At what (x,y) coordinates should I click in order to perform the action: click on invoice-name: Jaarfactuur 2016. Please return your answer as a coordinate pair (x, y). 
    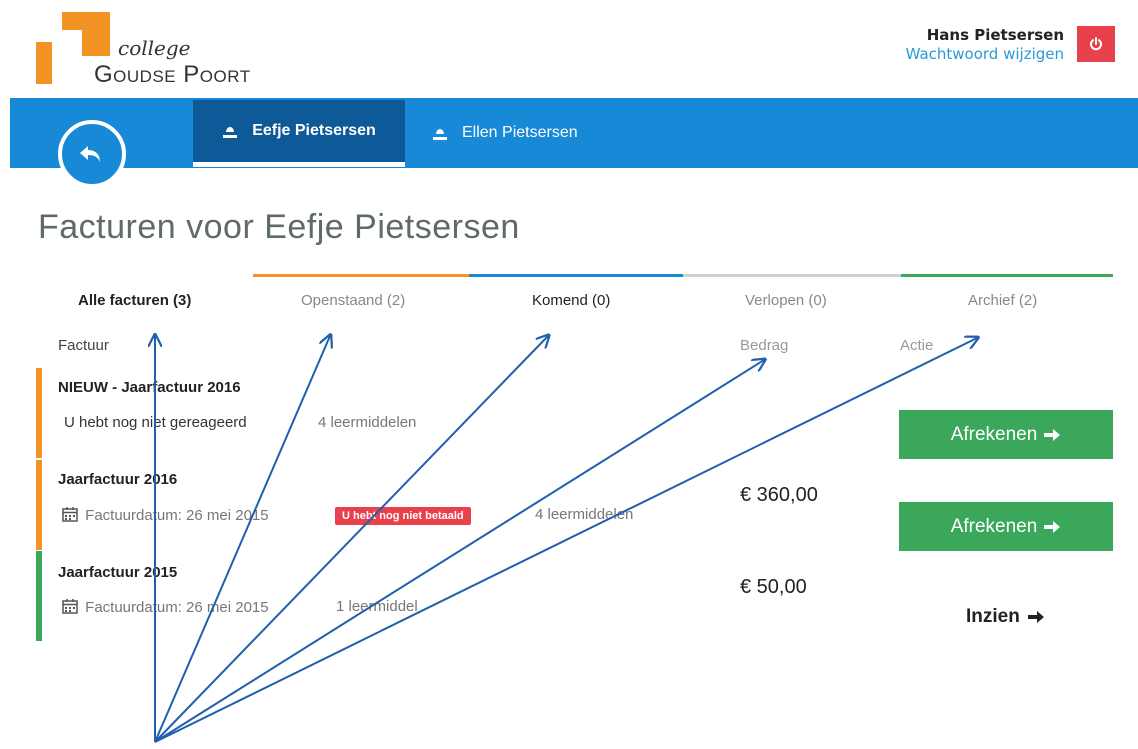
    Looking at the image, I should click on (181, 387).